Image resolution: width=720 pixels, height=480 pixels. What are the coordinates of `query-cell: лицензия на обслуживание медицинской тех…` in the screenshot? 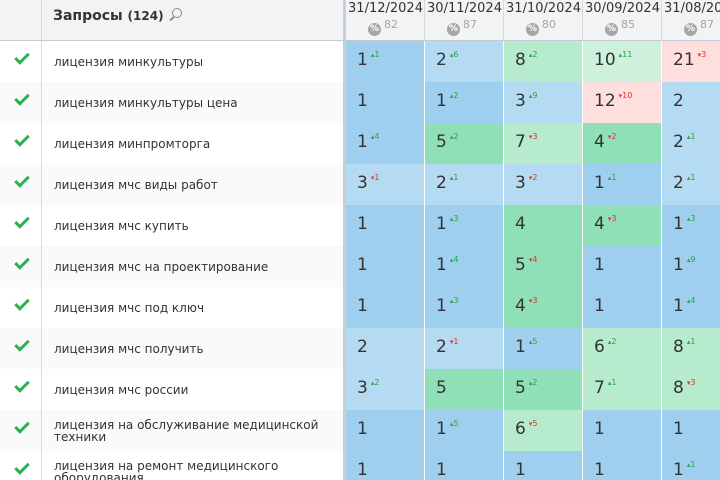 It's located at (192, 430).